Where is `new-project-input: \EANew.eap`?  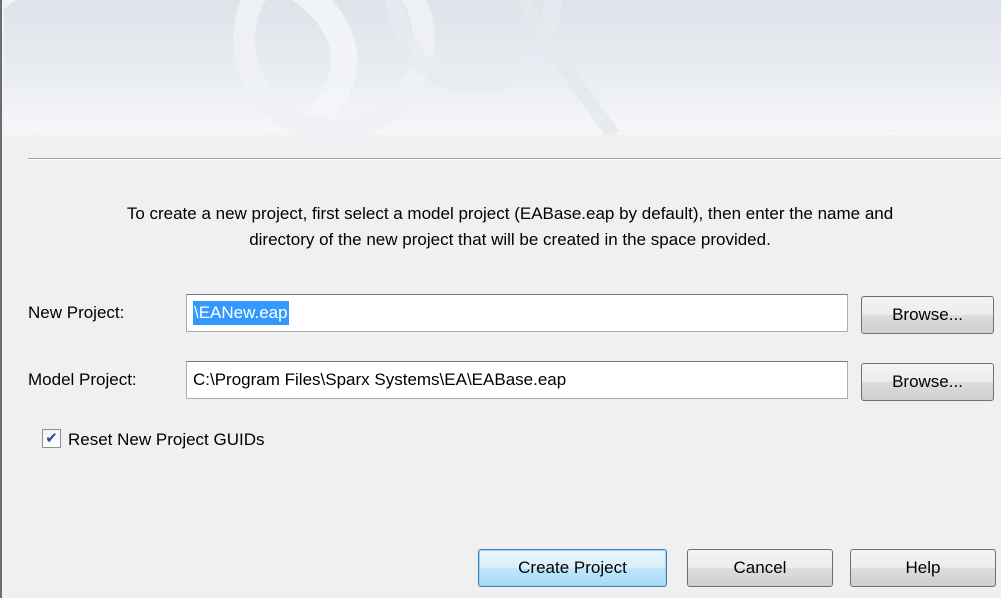 new-project-input: \EANew.eap is located at coordinates (517, 313).